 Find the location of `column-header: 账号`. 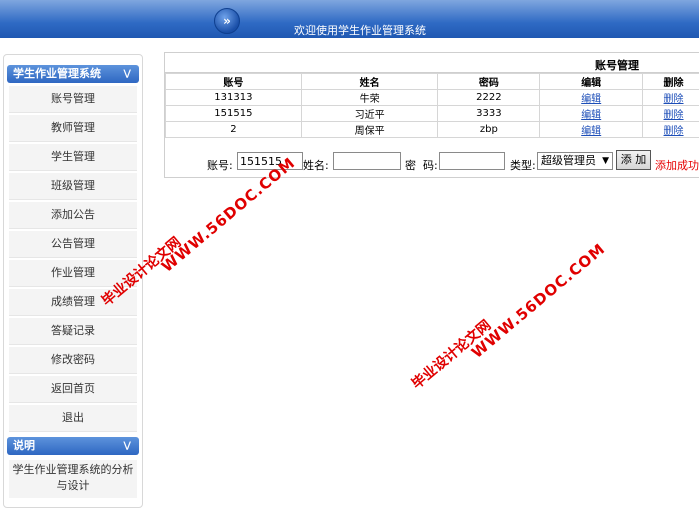

column-header: 账号 is located at coordinates (233, 81).